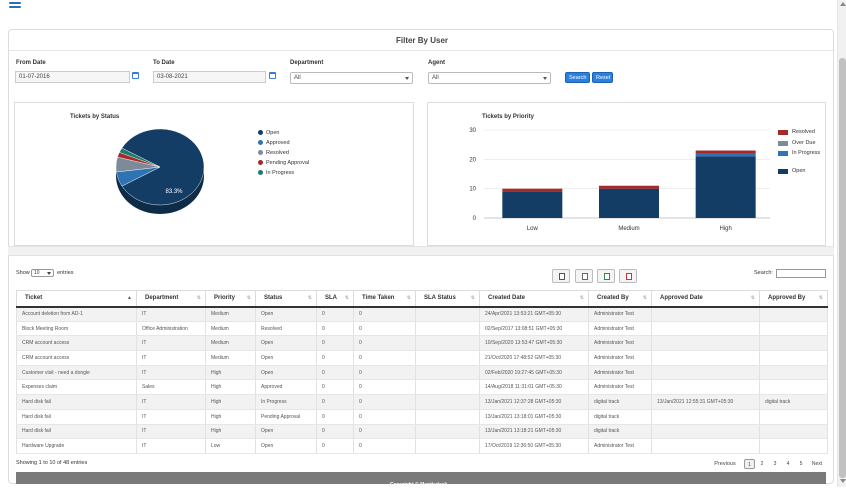 The width and height of the screenshot is (846, 488). I want to click on col-header-sla: SLA ⇅, so click(335, 299).